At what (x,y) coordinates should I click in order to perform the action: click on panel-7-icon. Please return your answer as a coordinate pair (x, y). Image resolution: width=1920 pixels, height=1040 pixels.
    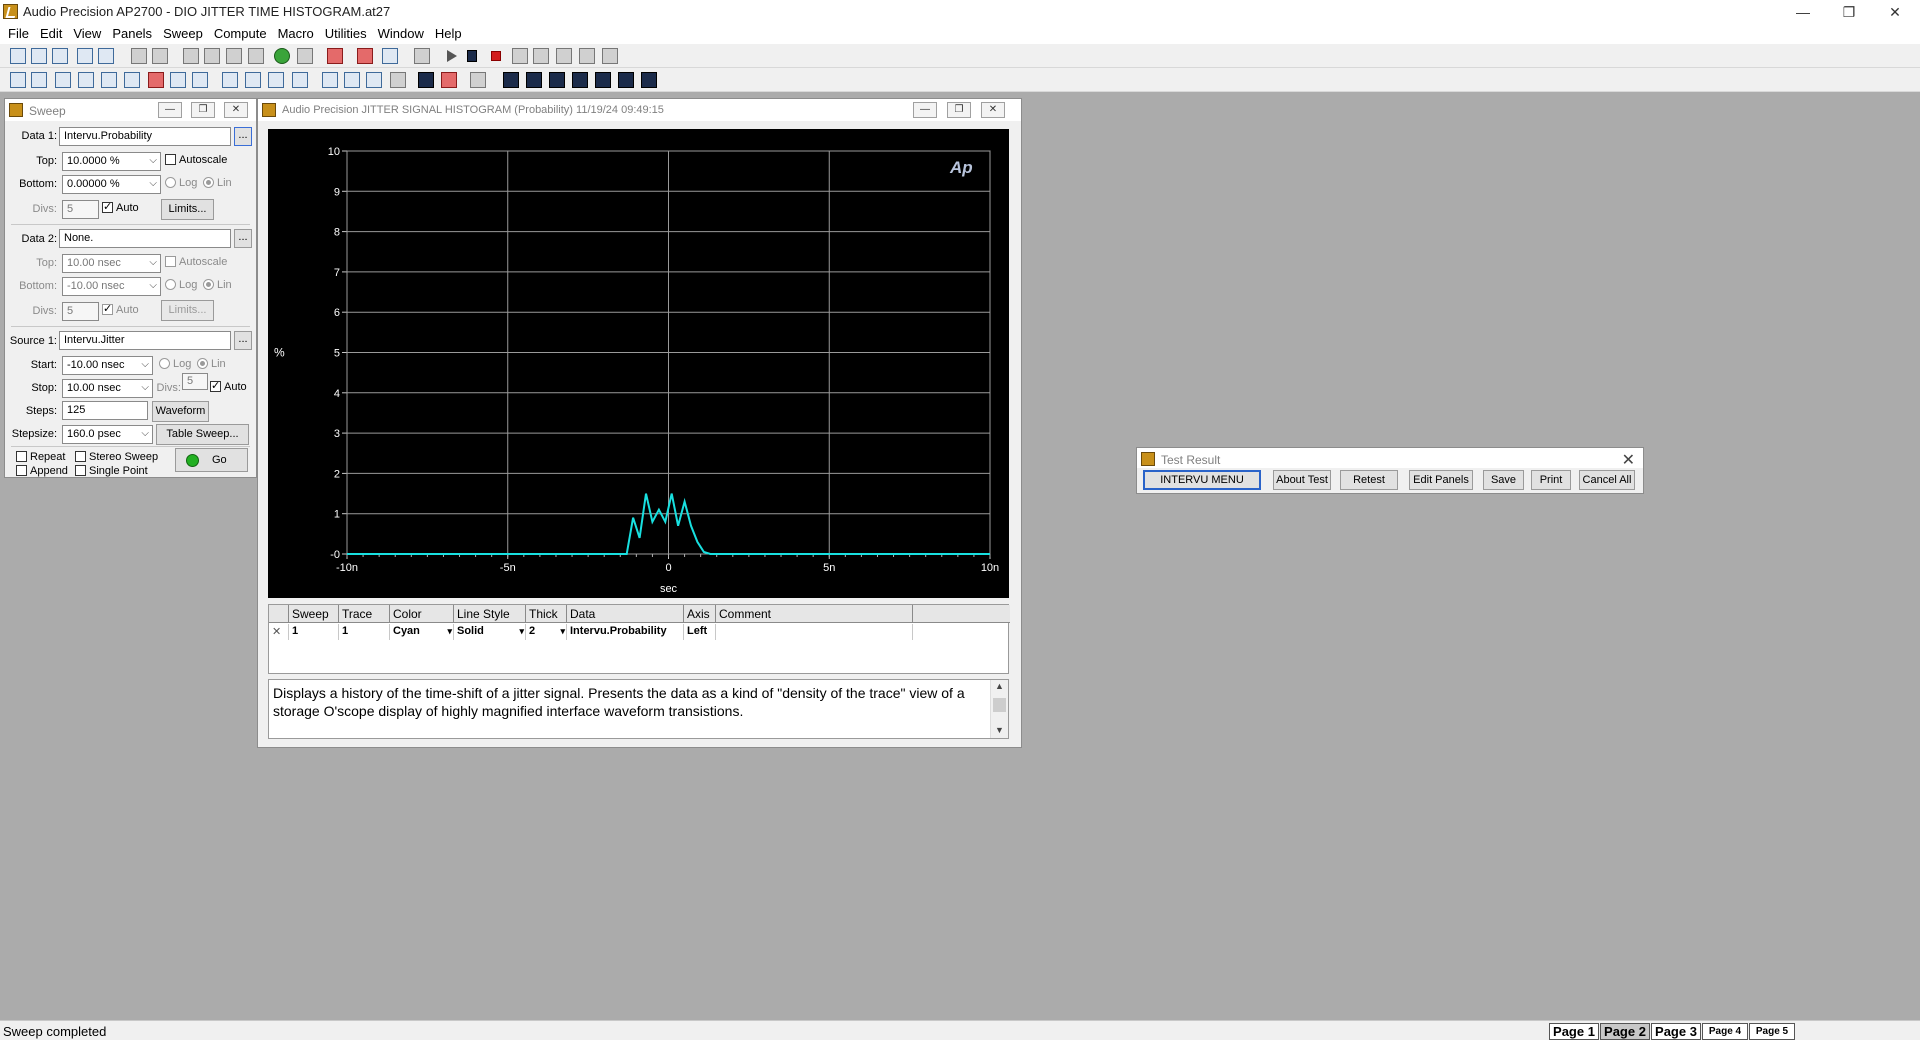
    Looking at the image, I should click on (649, 80).